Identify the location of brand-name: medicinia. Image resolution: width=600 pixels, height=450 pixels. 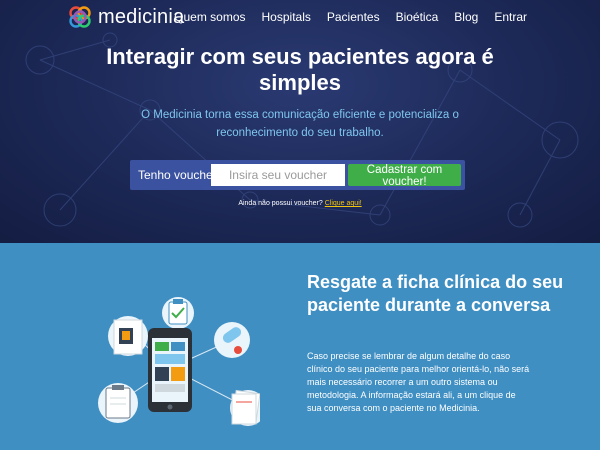
(141, 17).